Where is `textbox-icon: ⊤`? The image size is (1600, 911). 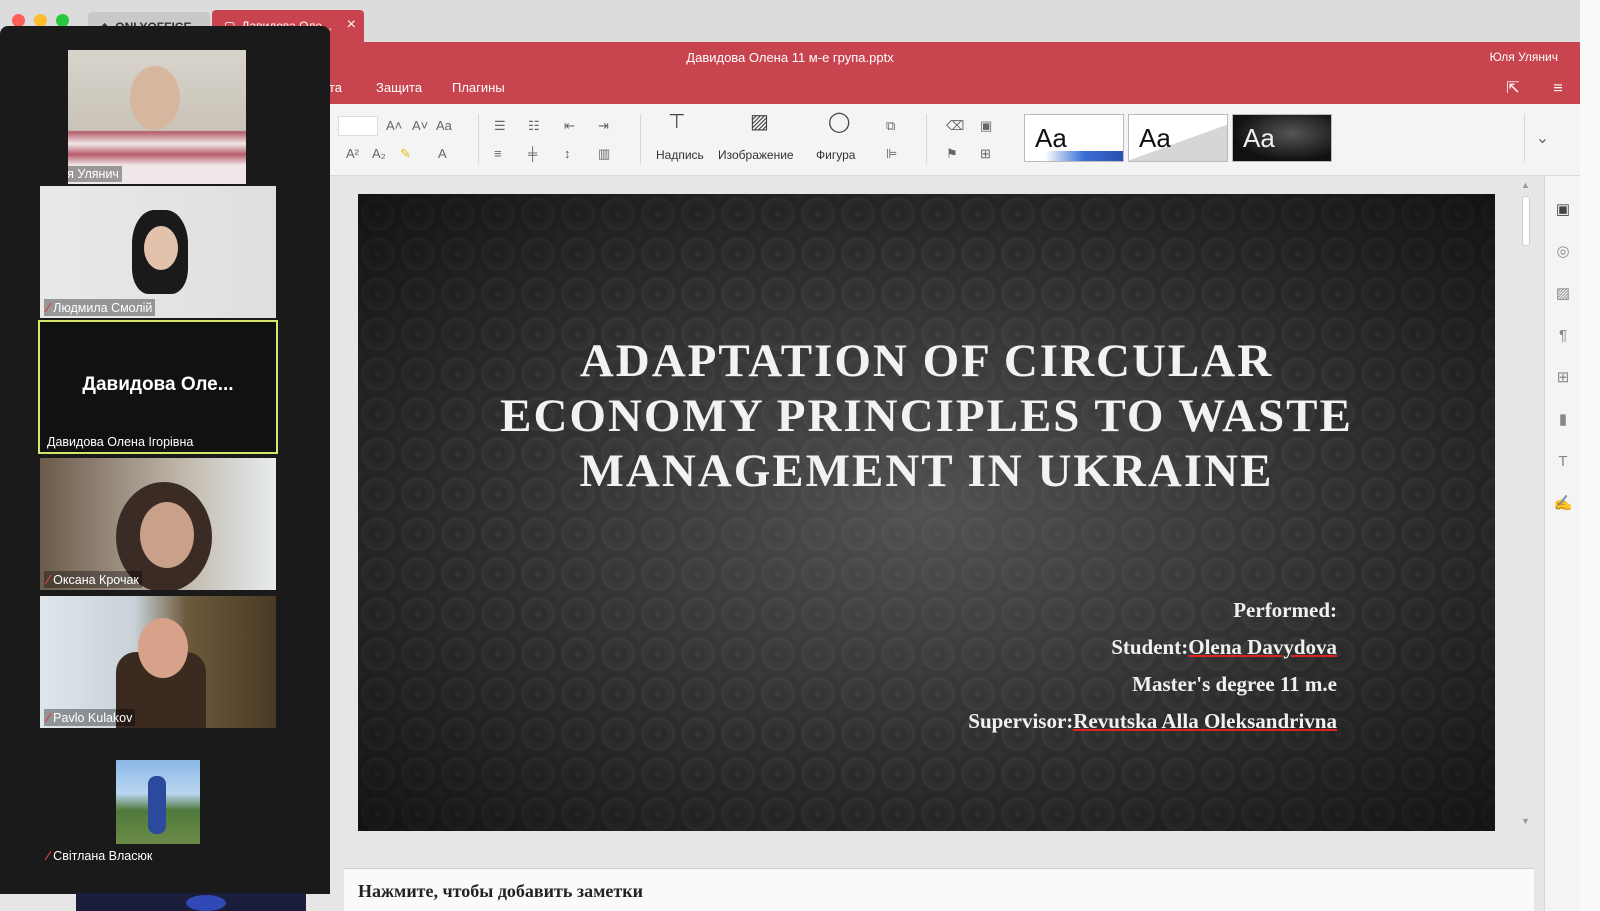
textbox-icon: ⊤ is located at coordinates (676, 122).